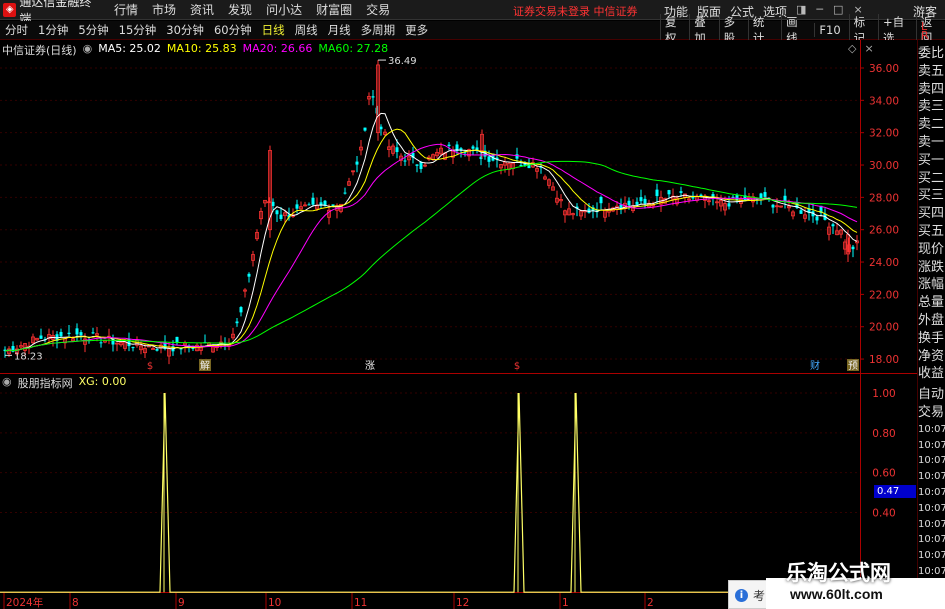 This screenshot has width=945, height=609. I want to click on side-field-1: 卖五, so click(931, 72).